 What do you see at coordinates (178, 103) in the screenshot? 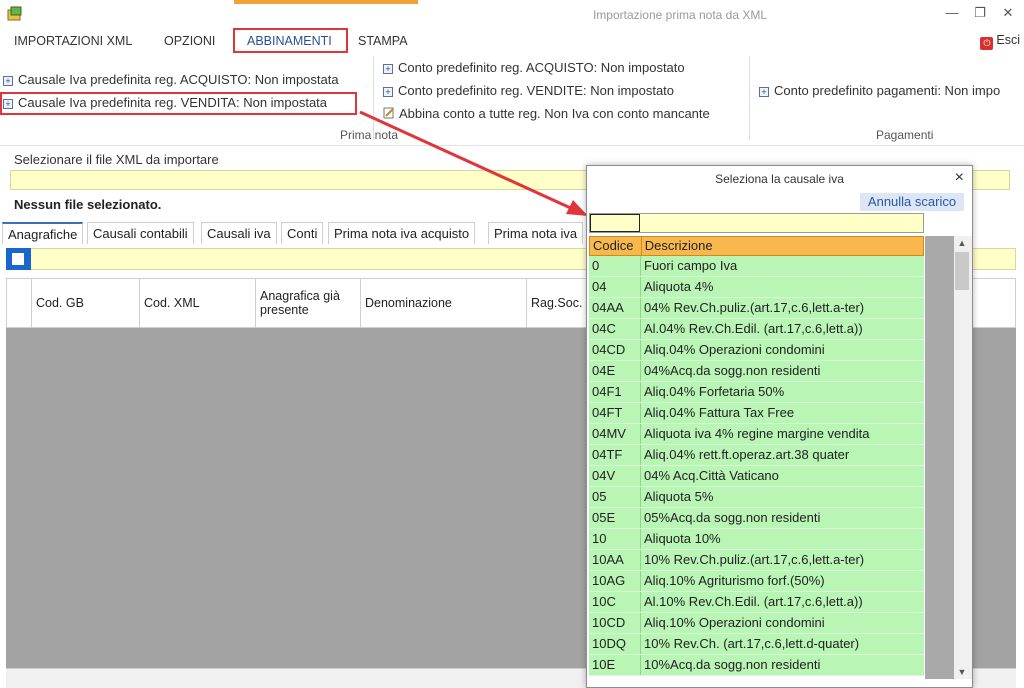
I see `vendita-highlight-box` at bounding box center [178, 103].